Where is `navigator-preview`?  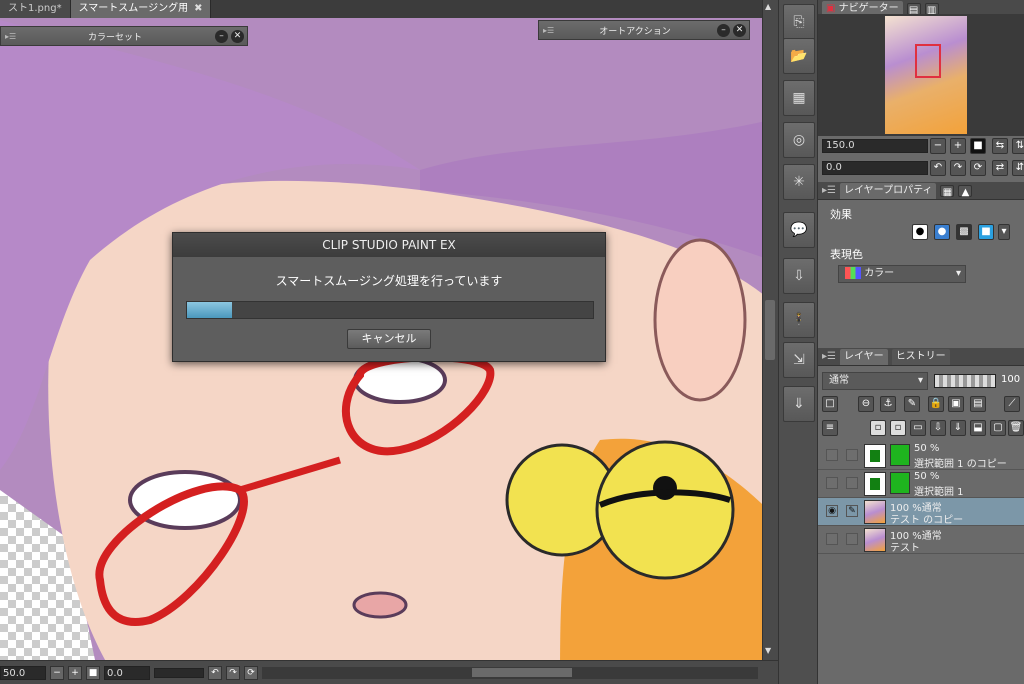
navigator-preview is located at coordinates (921, 75).